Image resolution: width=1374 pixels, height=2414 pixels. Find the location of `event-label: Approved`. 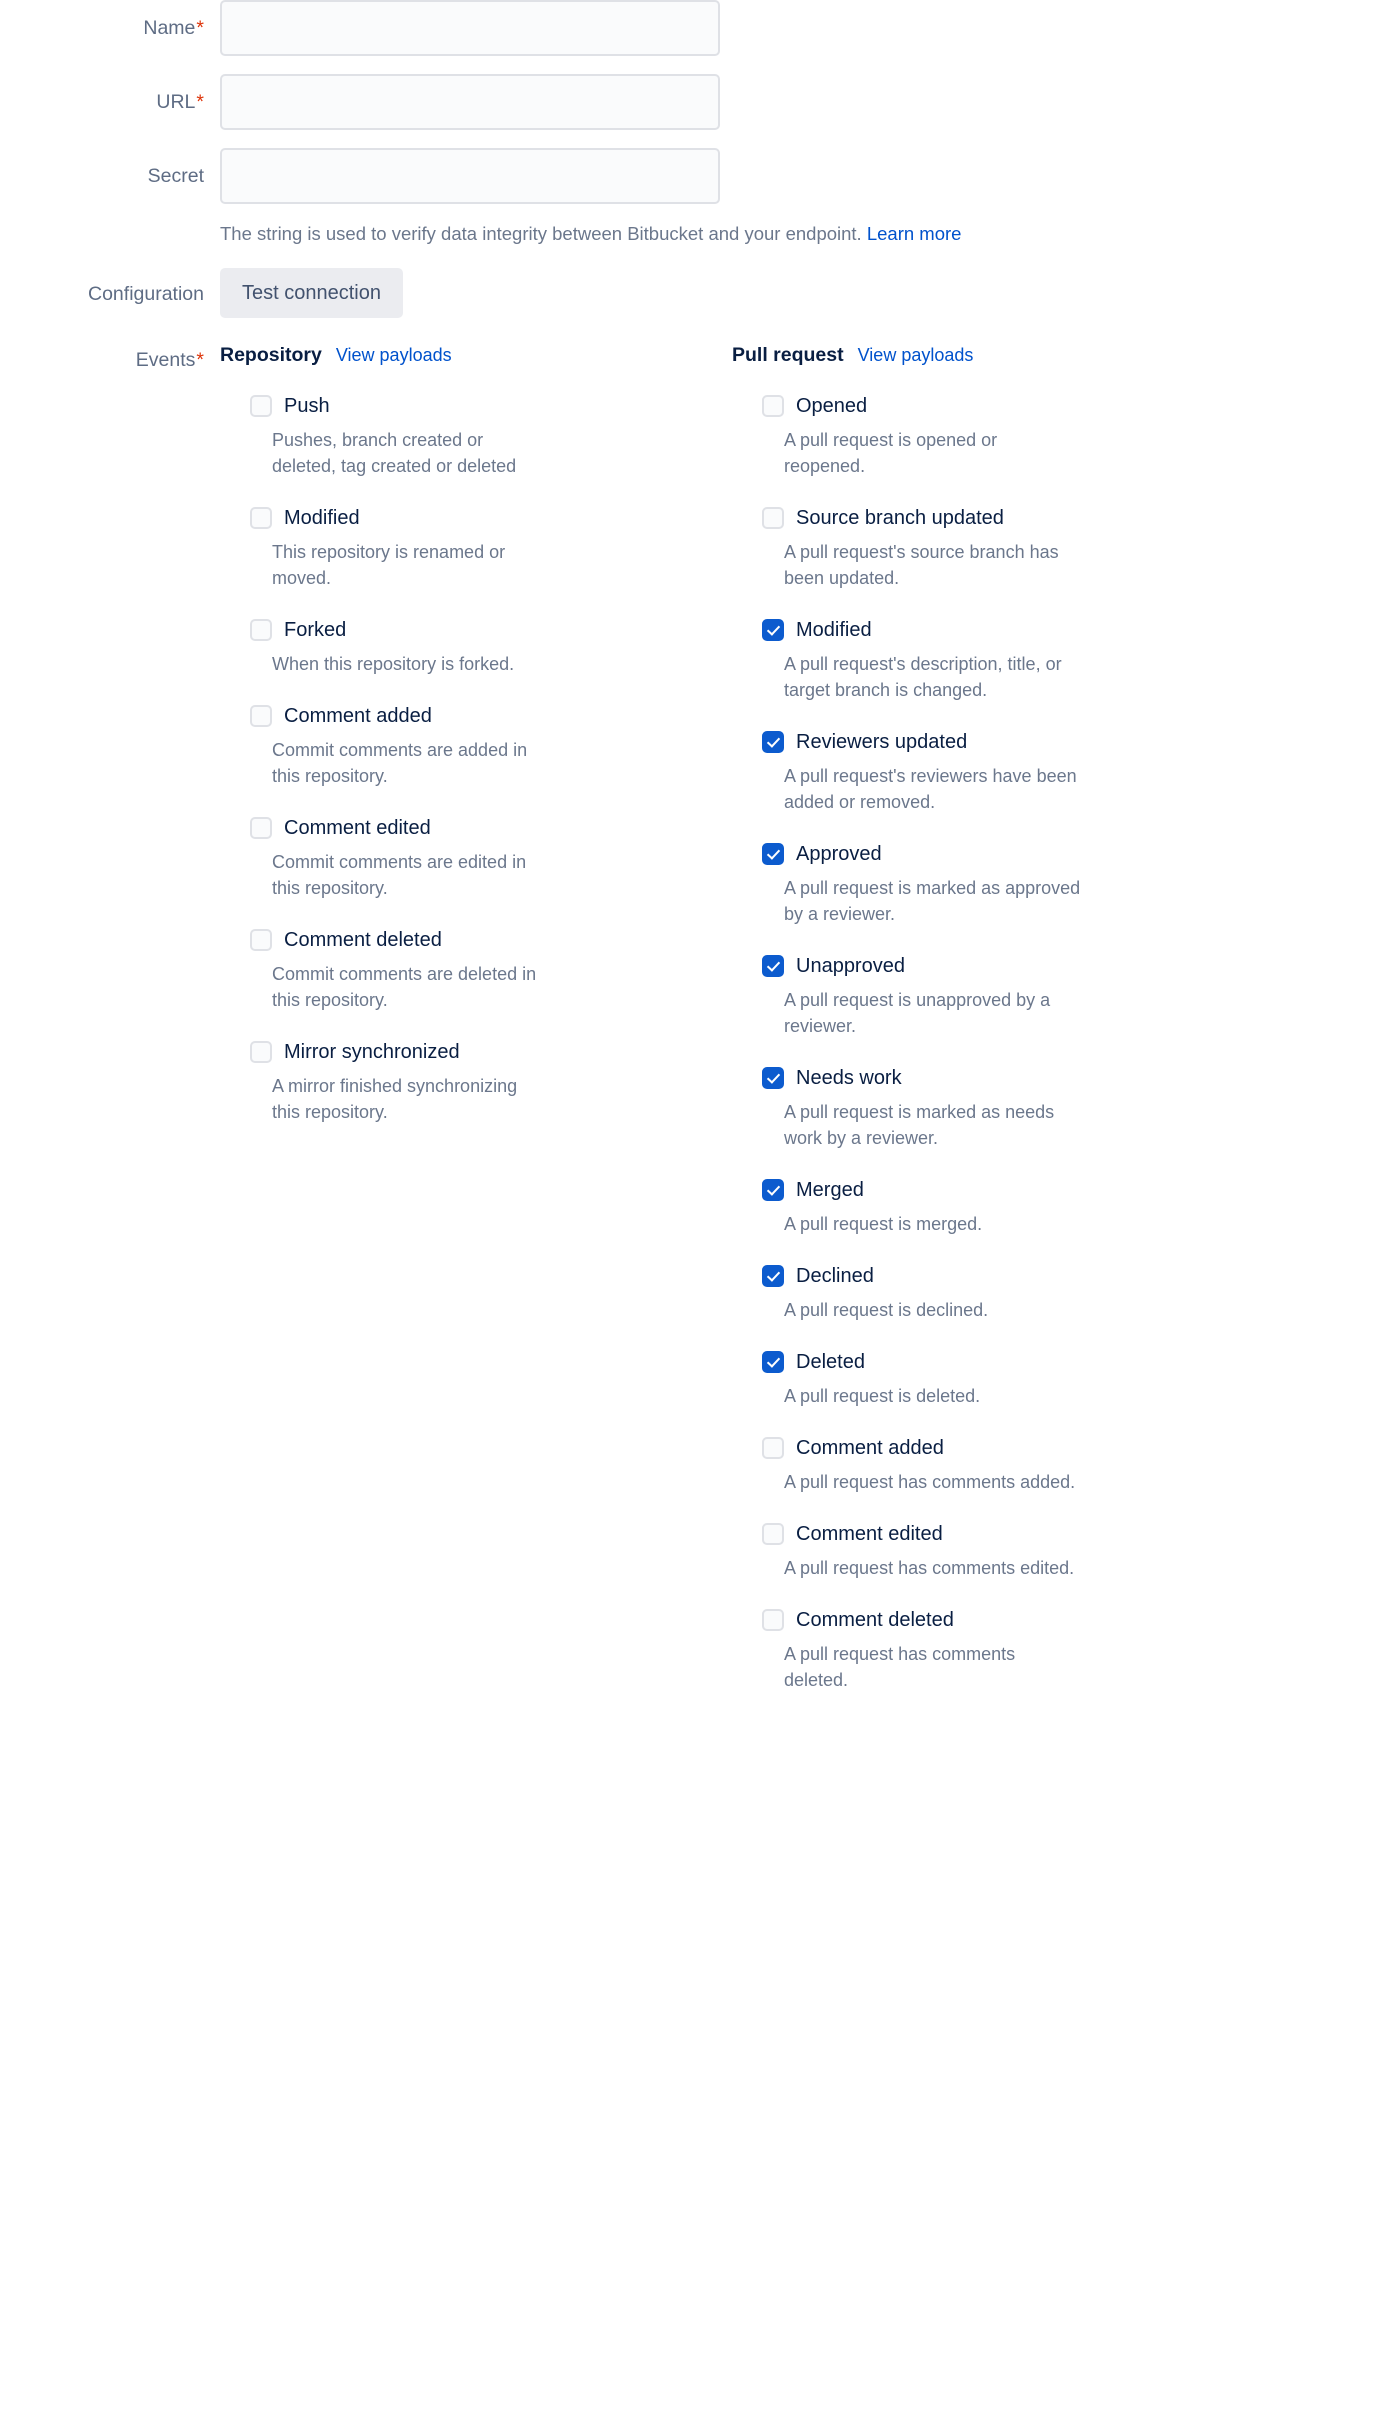

event-label: Approved is located at coordinates (839, 854).